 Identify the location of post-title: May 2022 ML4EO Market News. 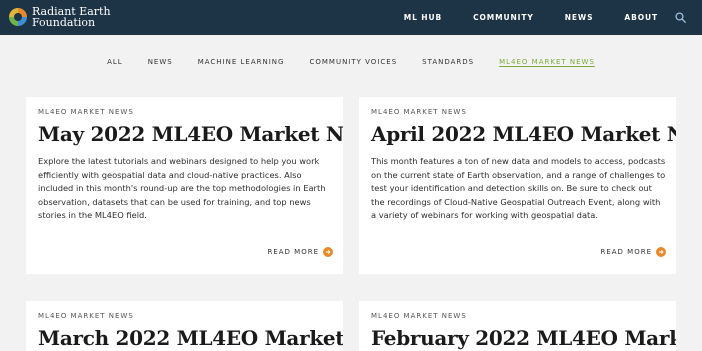
(190, 134).